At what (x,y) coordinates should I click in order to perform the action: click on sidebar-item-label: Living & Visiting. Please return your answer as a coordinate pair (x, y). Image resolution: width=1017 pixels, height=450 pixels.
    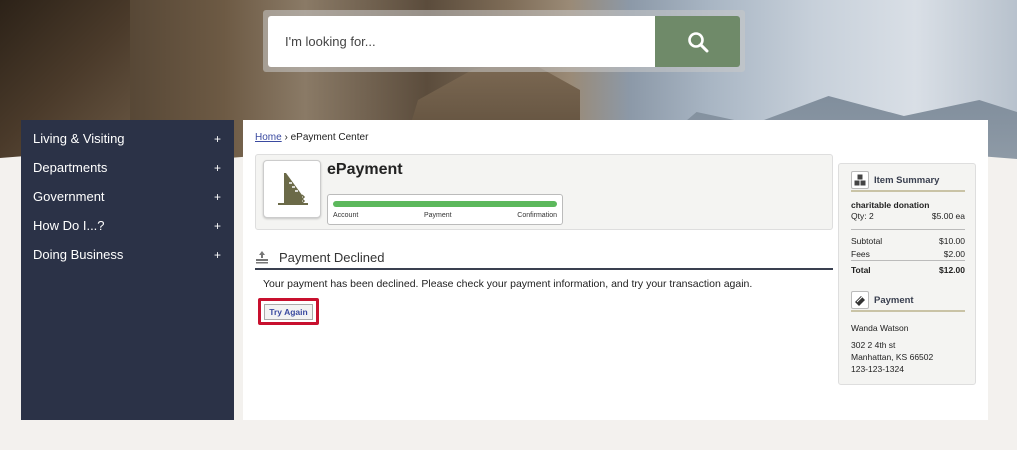
    Looking at the image, I should click on (79, 138).